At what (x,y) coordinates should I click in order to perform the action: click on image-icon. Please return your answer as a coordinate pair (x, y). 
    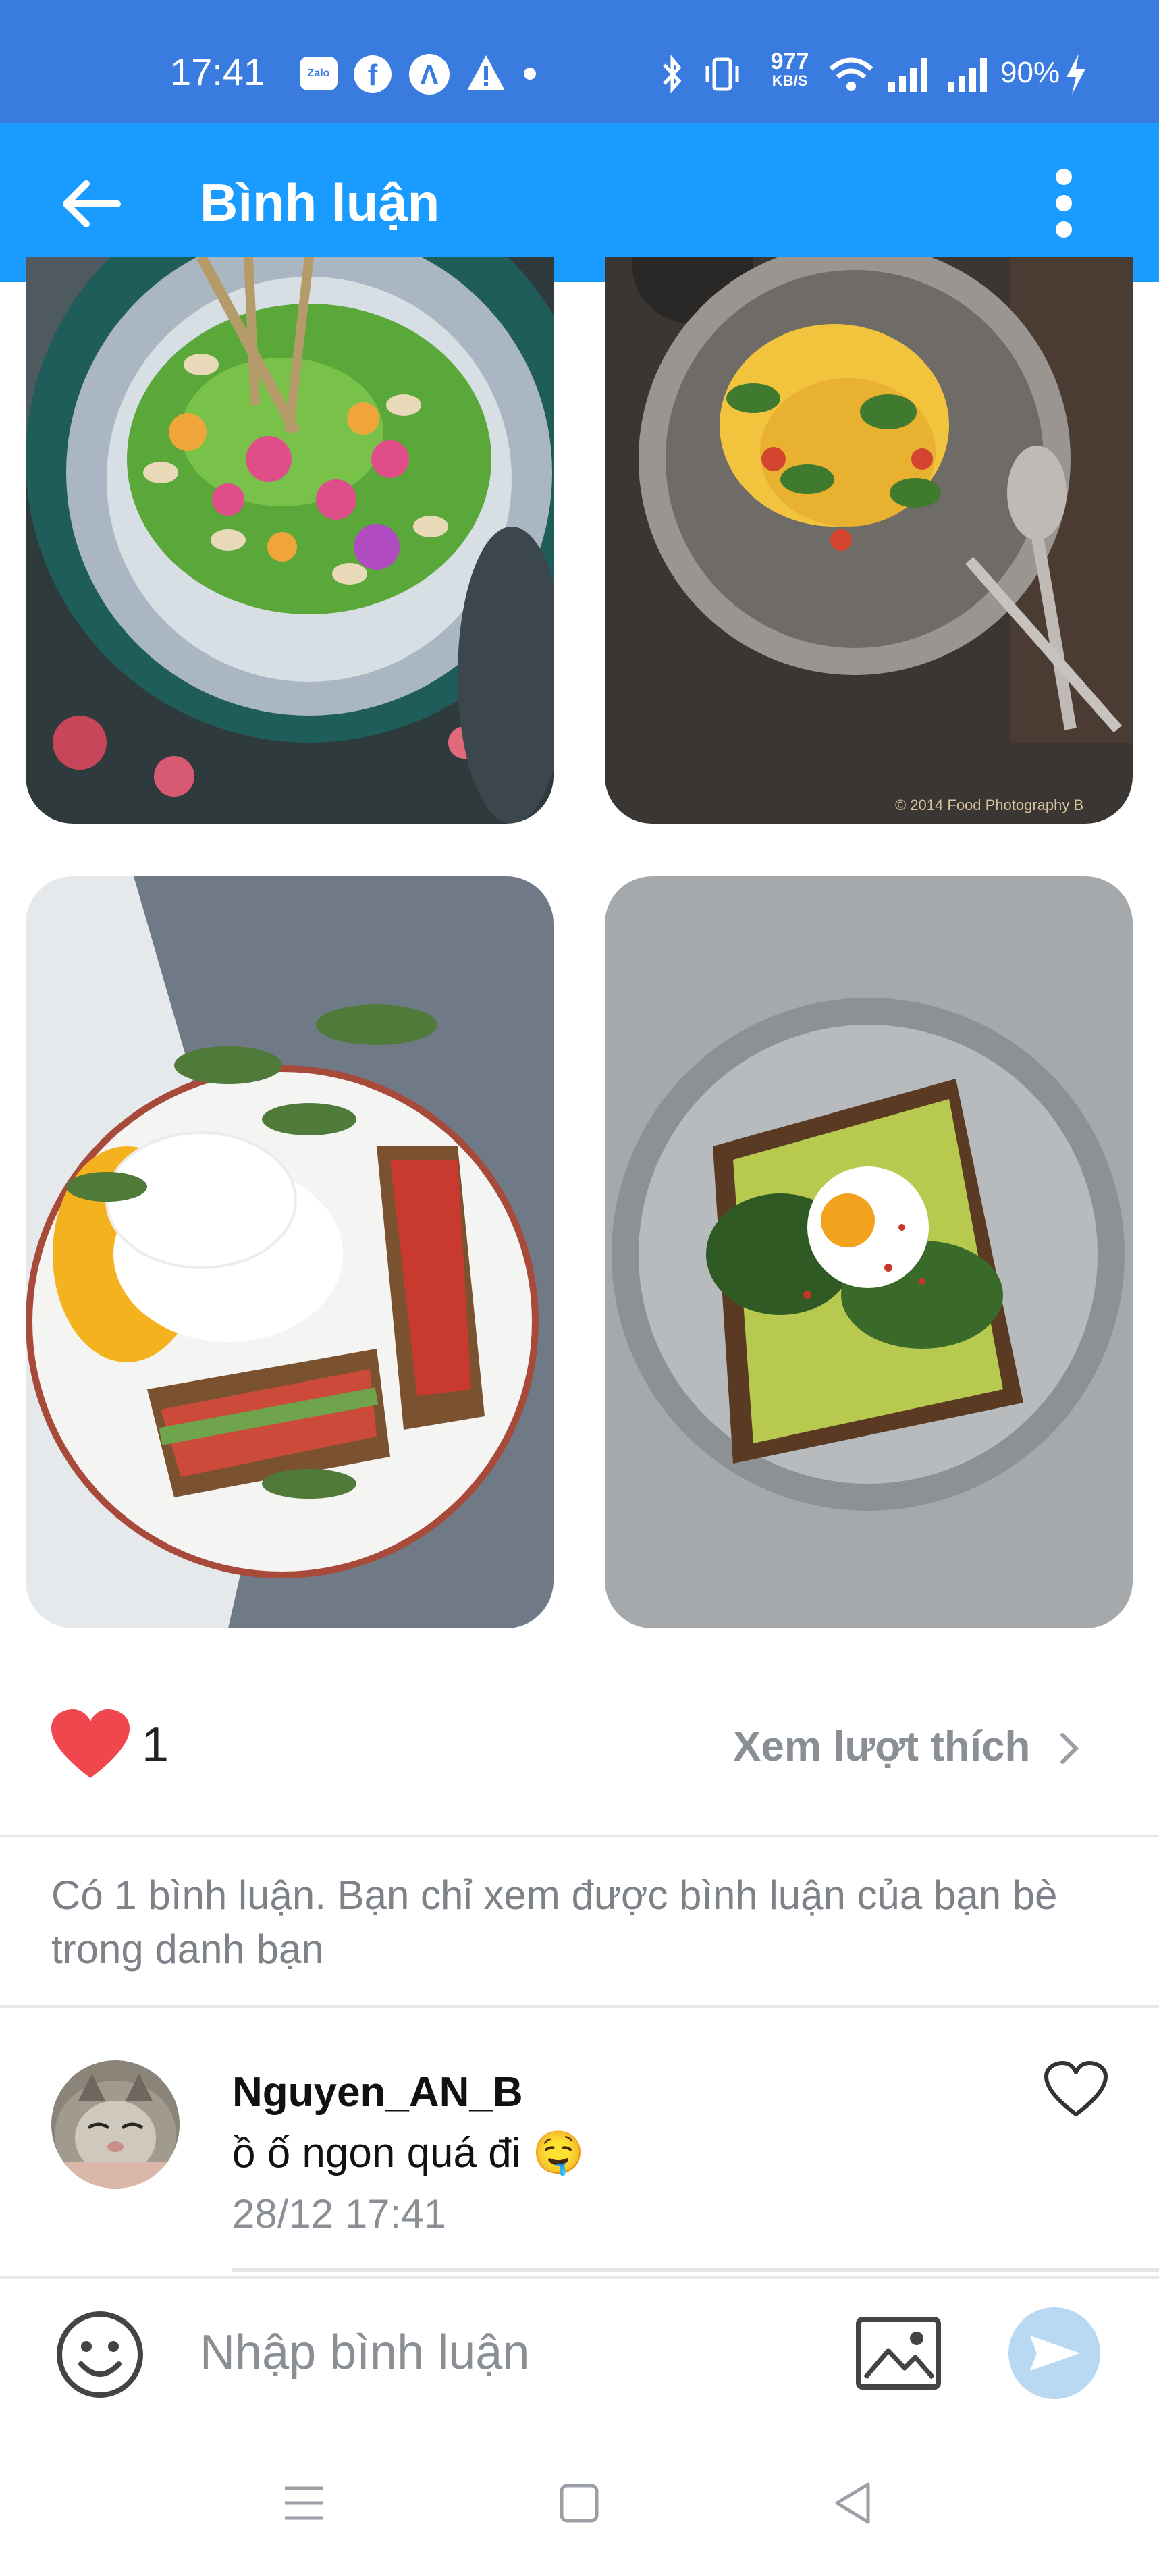
    Looking at the image, I should click on (899, 2353).